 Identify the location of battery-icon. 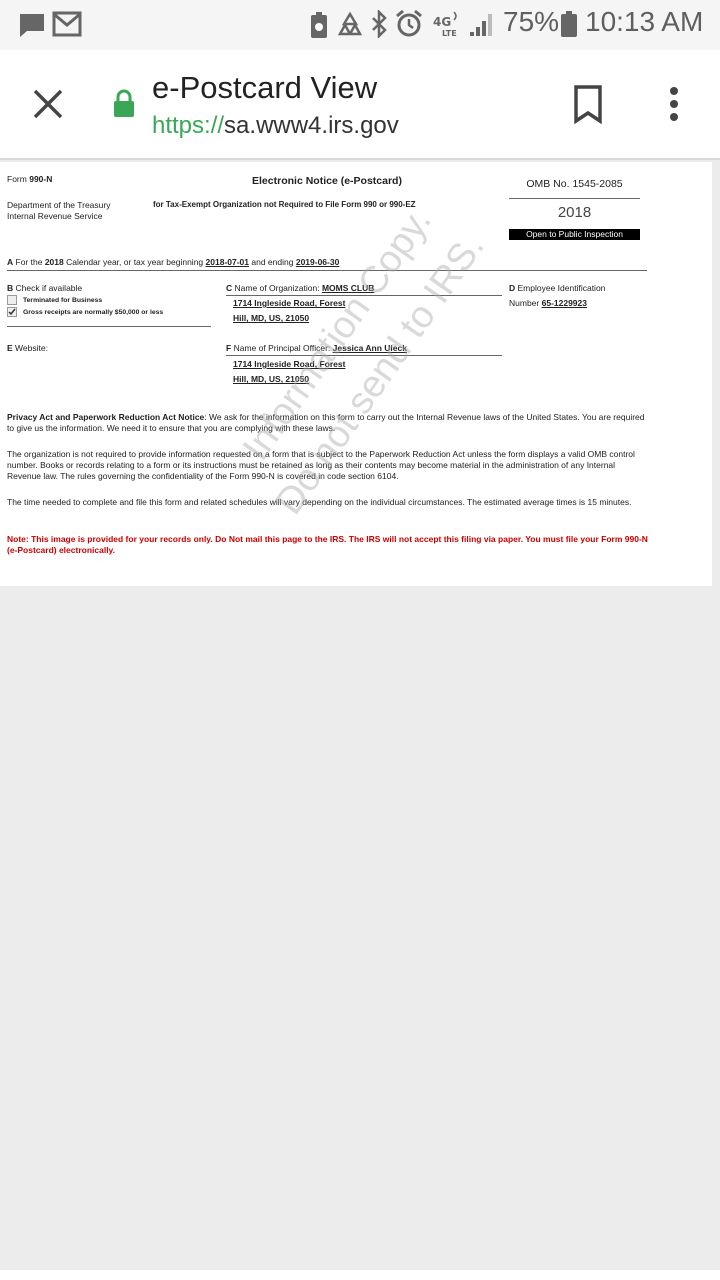
(569, 26).